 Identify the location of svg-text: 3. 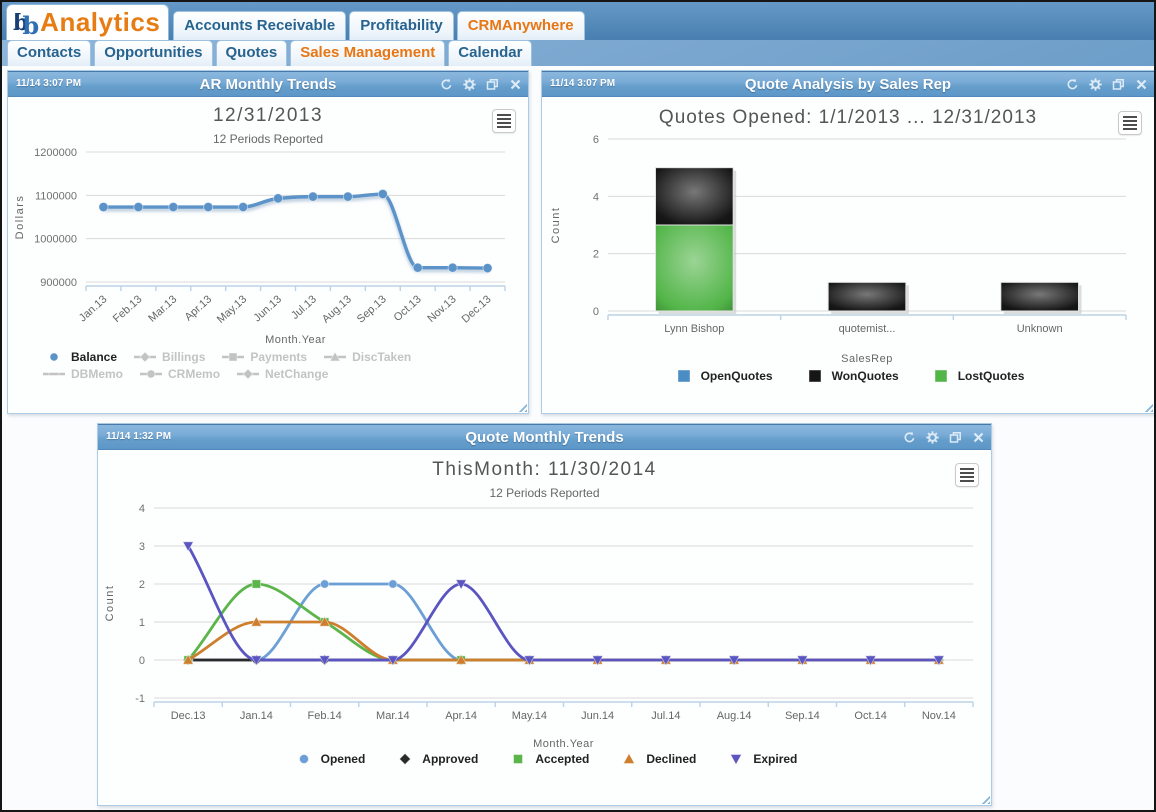
(142, 547).